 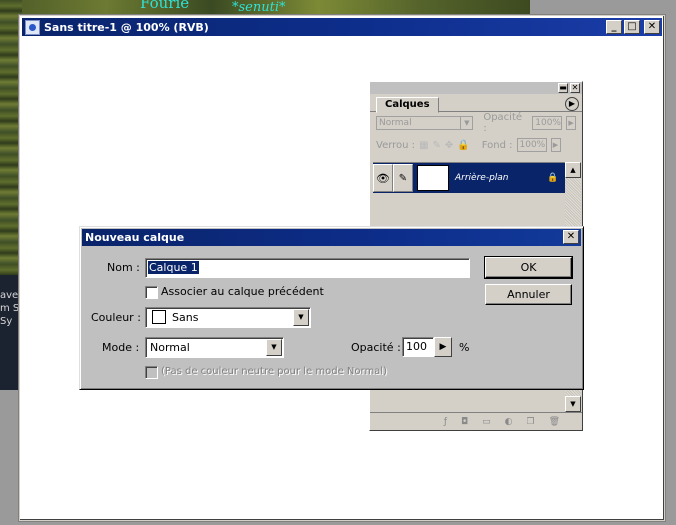 I want to click on dialog-title: Nouveau calque, so click(x=135, y=237).